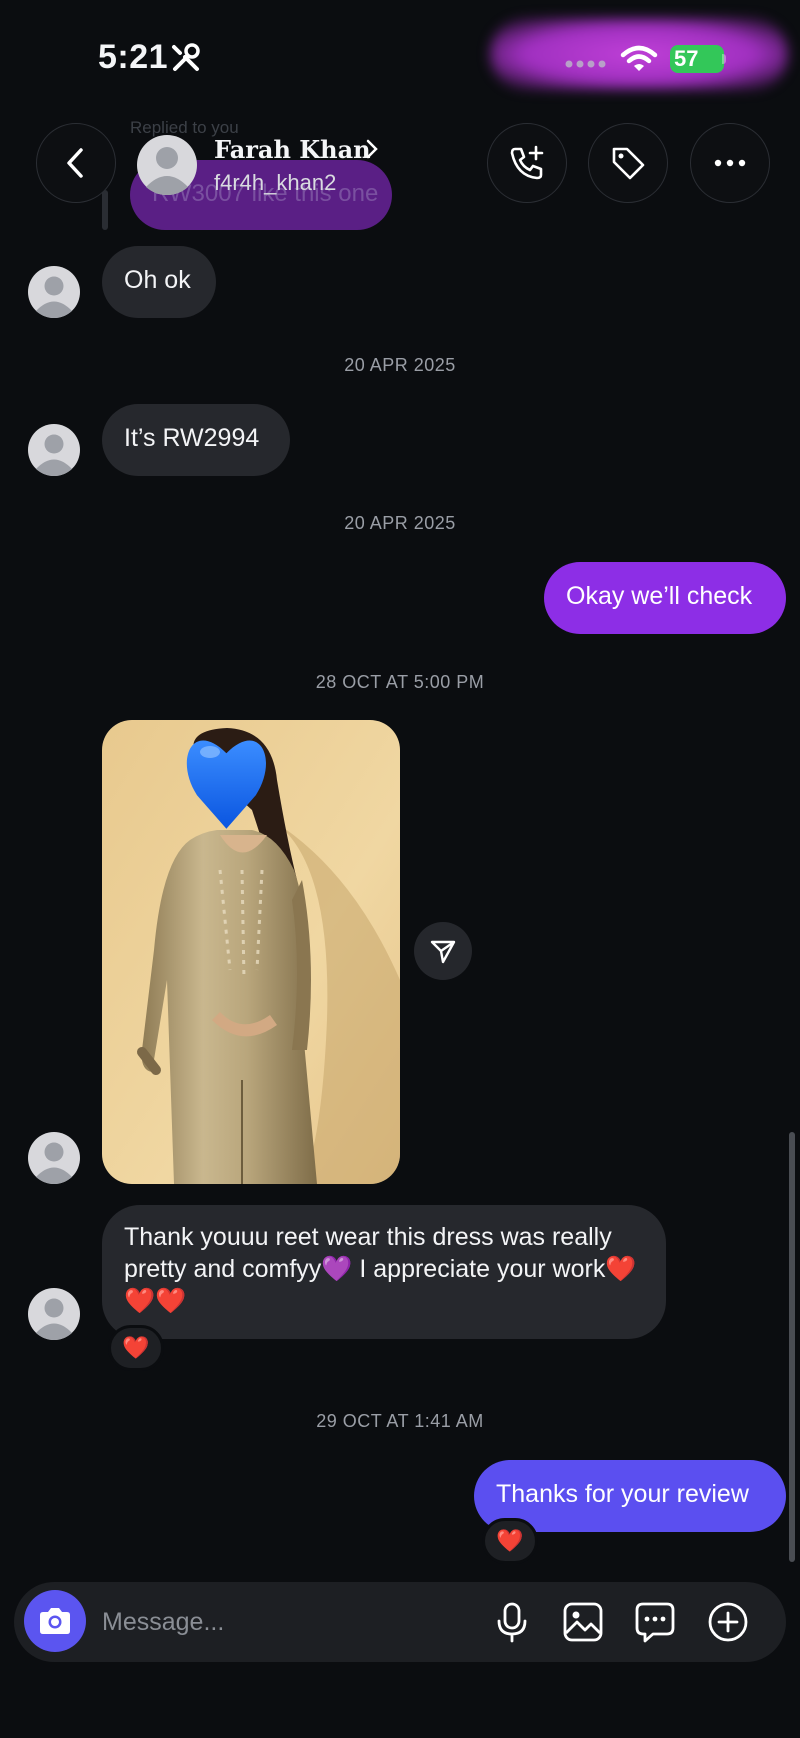 The width and height of the screenshot is (800, 1738). I want to click on mic-icon, so click(512, 1622).